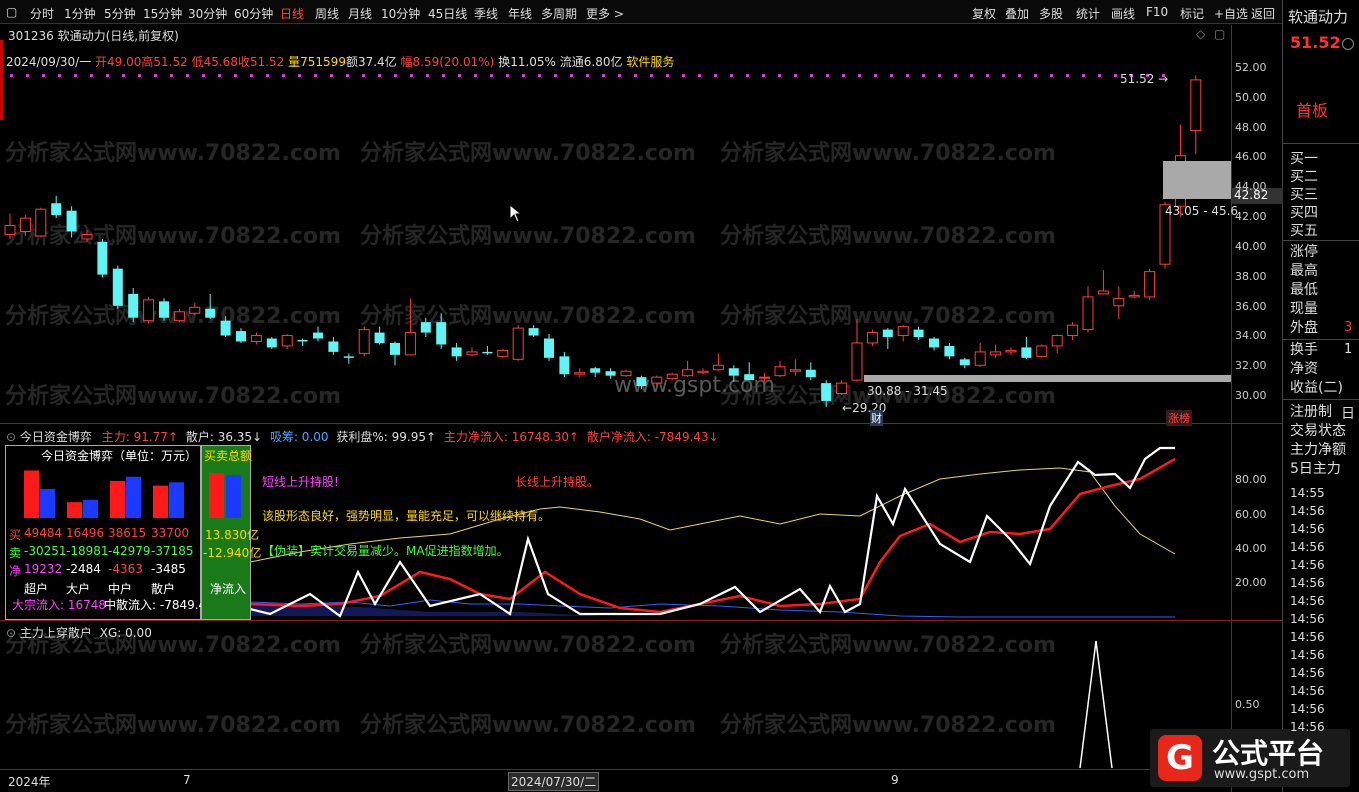  I want to click on period-1min: 1分钟, so click(80, 13).